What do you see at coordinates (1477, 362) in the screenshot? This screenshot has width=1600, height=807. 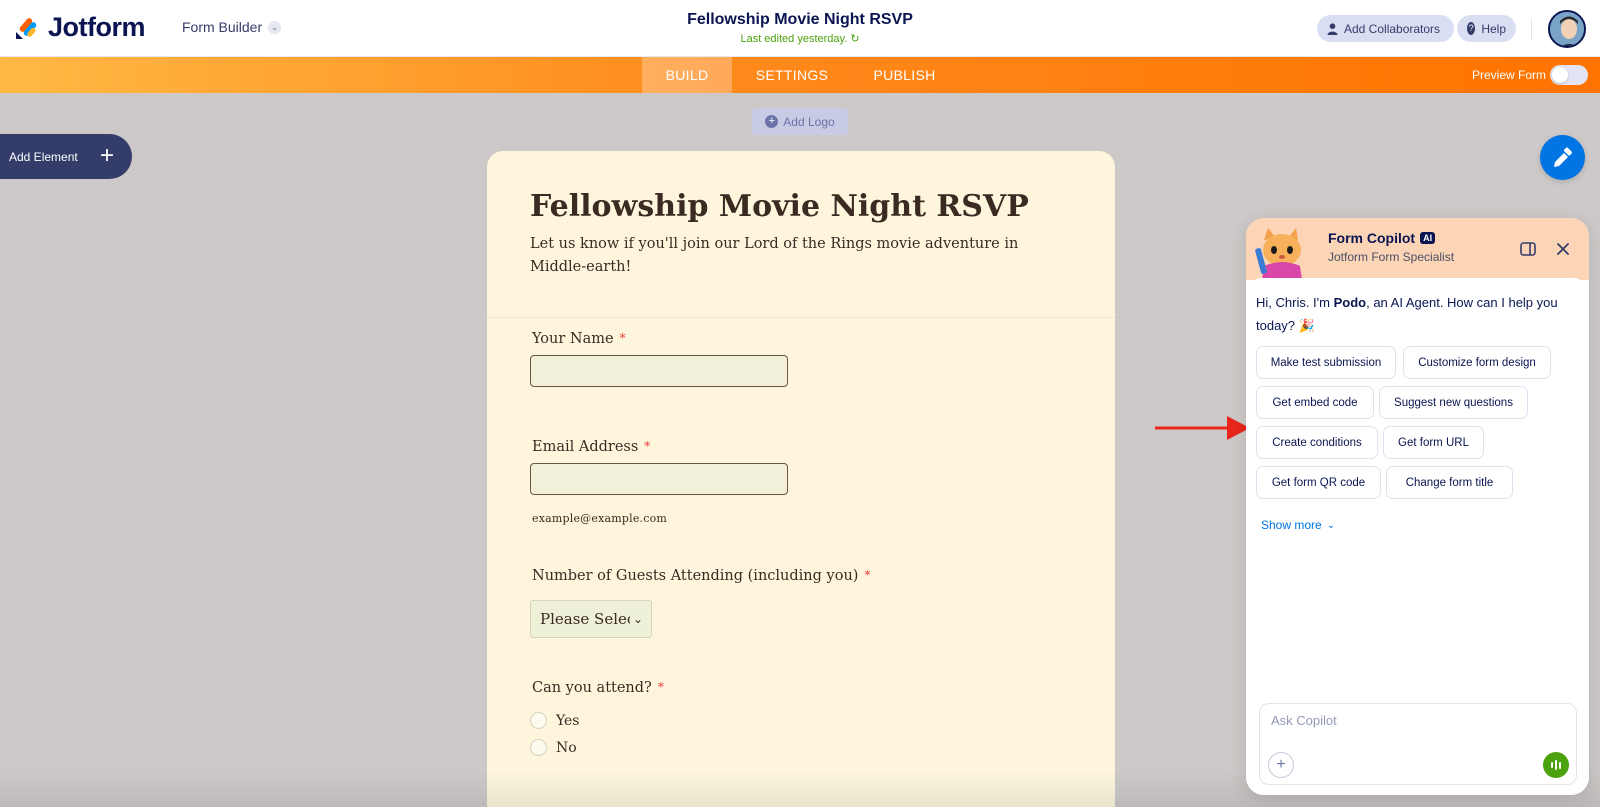 I see `suggestion-customize-form-design: Customize form design` at bounding box center [1477, 362].